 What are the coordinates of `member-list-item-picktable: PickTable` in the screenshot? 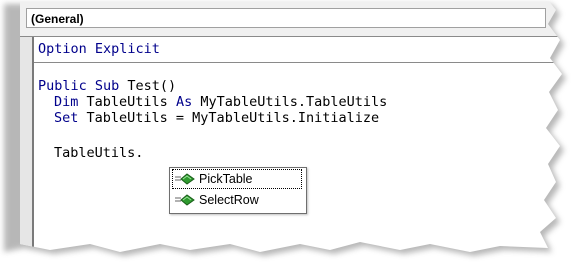 It's located at (237, 179).